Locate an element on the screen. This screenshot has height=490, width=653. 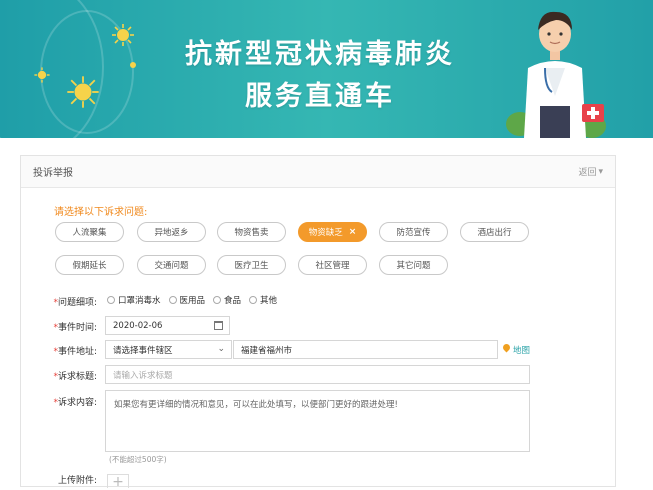
back-label: 返回 is located at coordinates (587, 173).